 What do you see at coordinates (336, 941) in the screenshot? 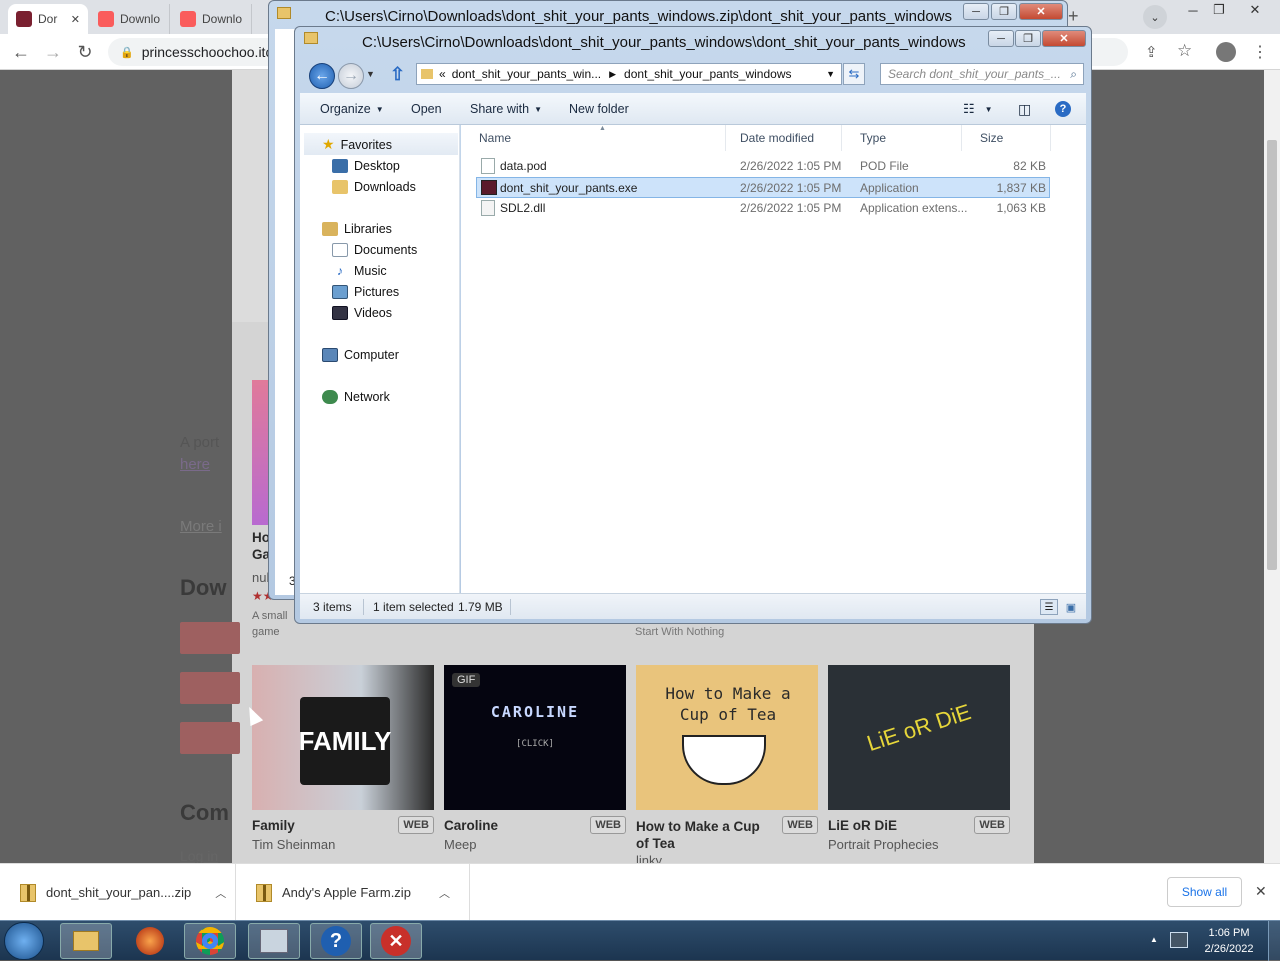
I see `help-taskbar-icon: ?` at bounding box center [336, 941].